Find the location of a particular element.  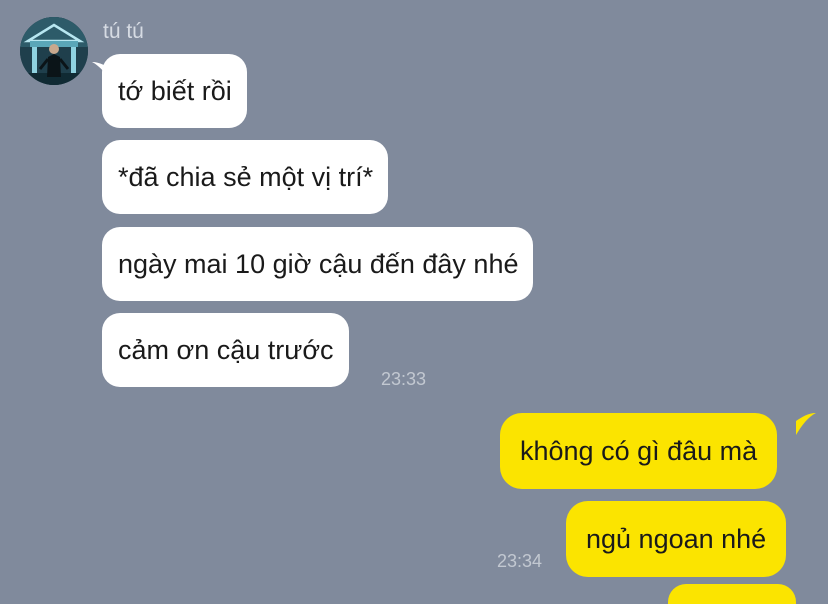

message-timestamp: 23:34 is located at coordinates (520, 561).